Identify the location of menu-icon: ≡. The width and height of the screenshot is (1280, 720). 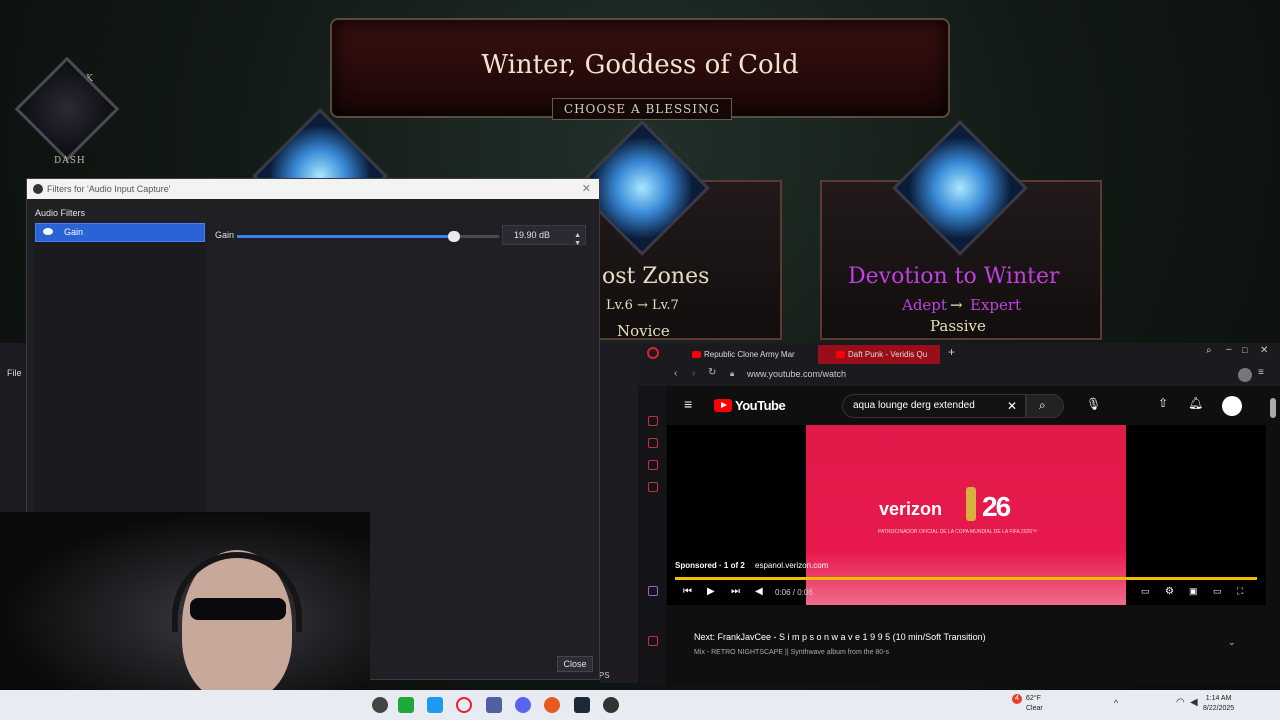
(1261, 372).